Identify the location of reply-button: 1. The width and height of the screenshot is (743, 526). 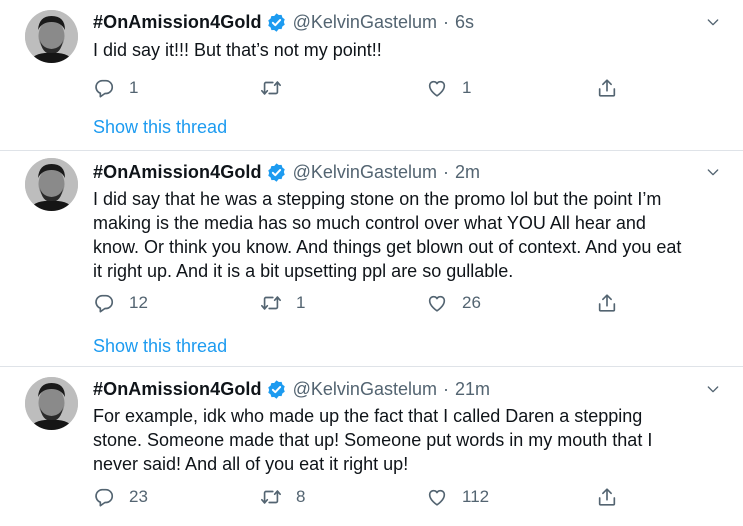
(115, 88).